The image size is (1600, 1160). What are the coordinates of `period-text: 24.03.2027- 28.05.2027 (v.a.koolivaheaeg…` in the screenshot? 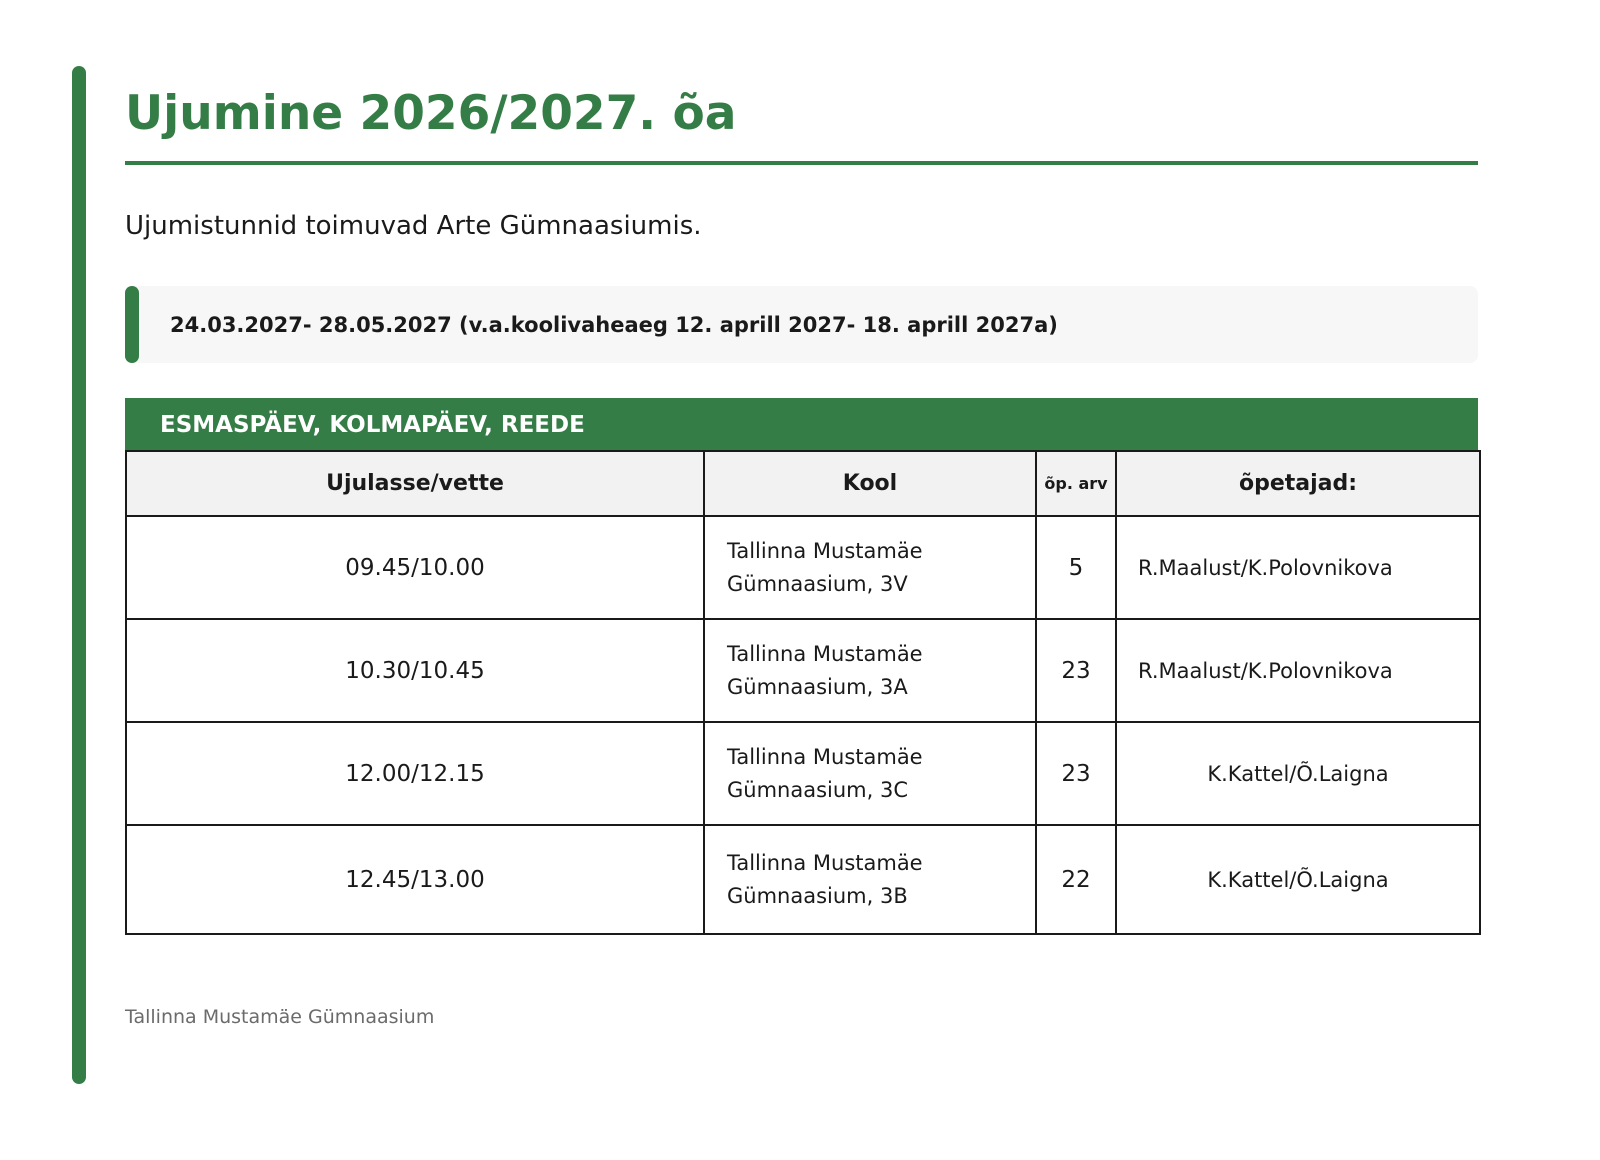 It's located at (614, 325).